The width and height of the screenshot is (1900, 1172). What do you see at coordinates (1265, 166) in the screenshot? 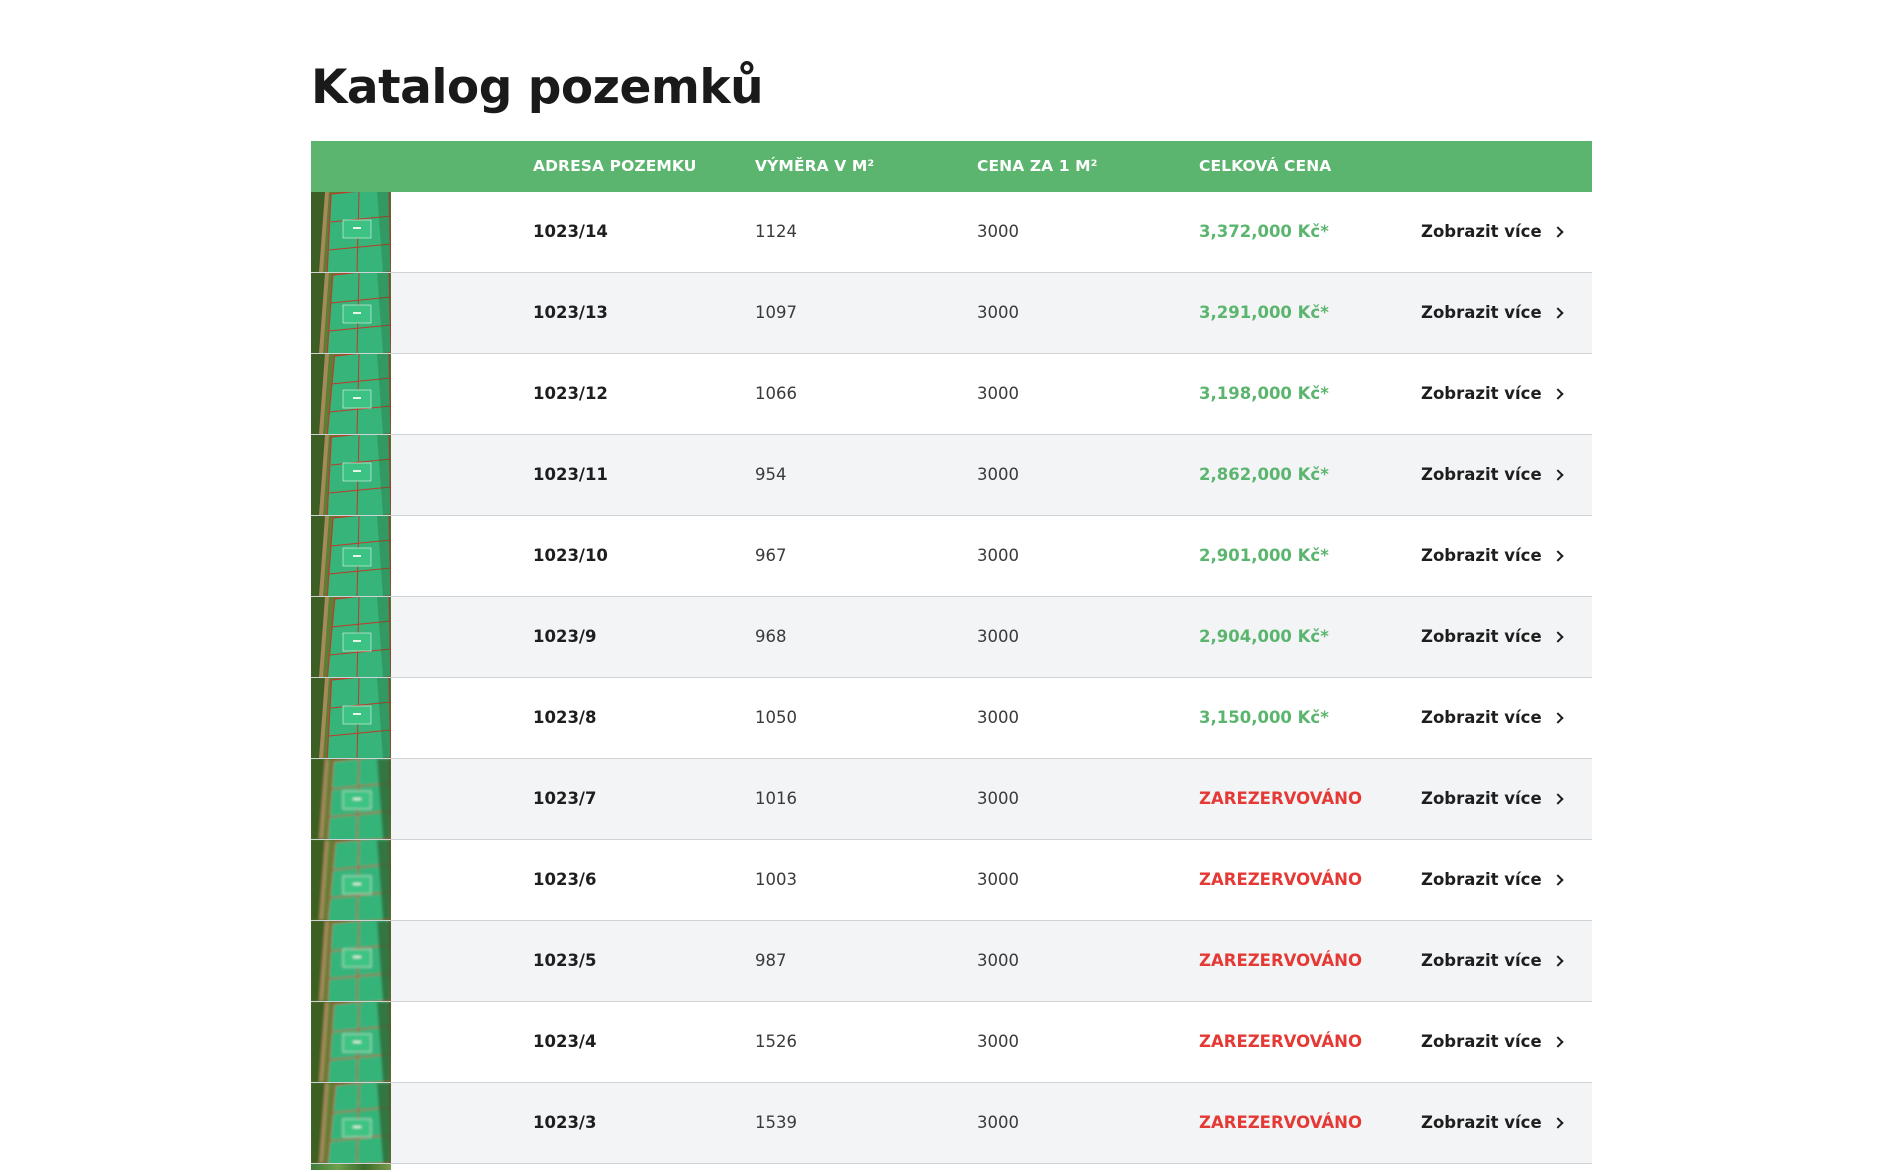
I see `column-header-total-price: CELKOVÁ CENA` at bounding box center [1265, 166].